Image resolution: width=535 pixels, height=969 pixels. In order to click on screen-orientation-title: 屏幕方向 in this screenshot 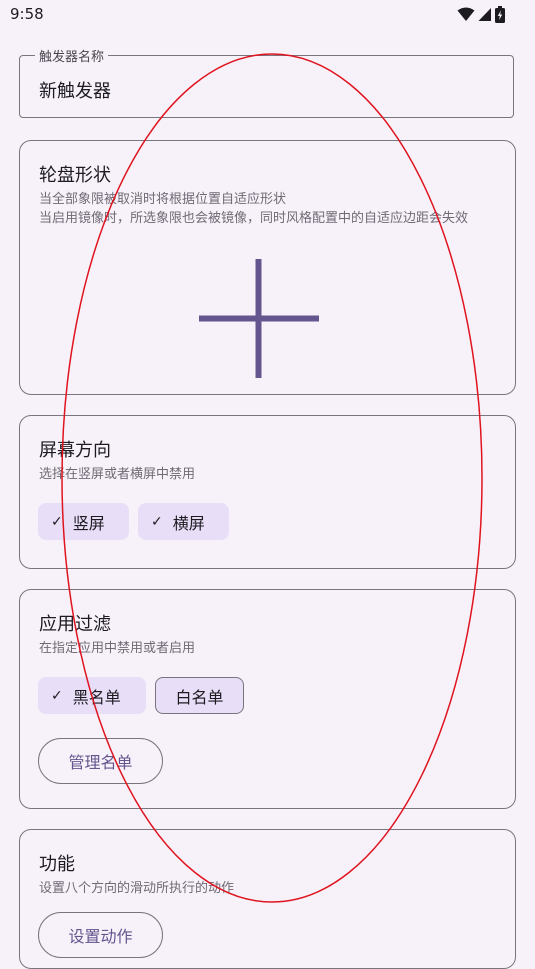, I will do `click(75, 450)`.